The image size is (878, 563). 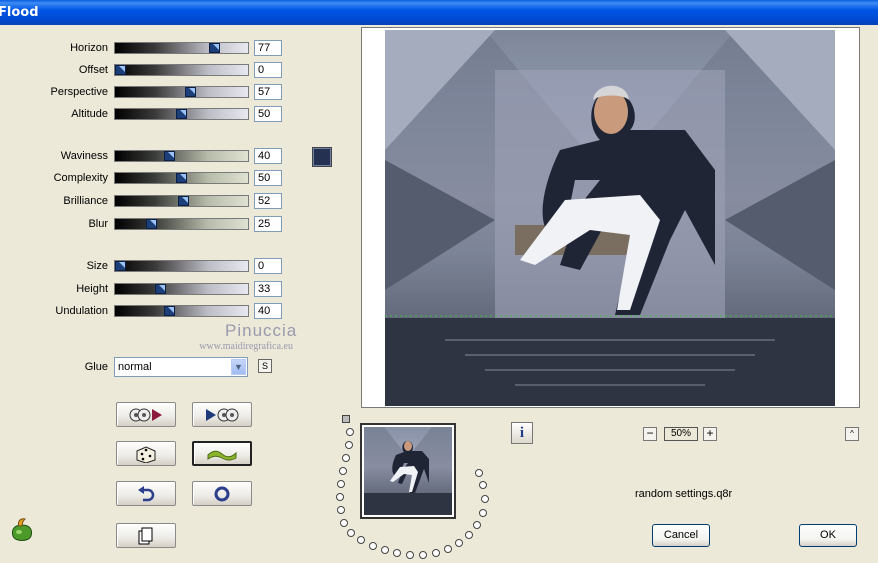 I want to click on cancel-button: Cancel, so click(x=681, y=535).